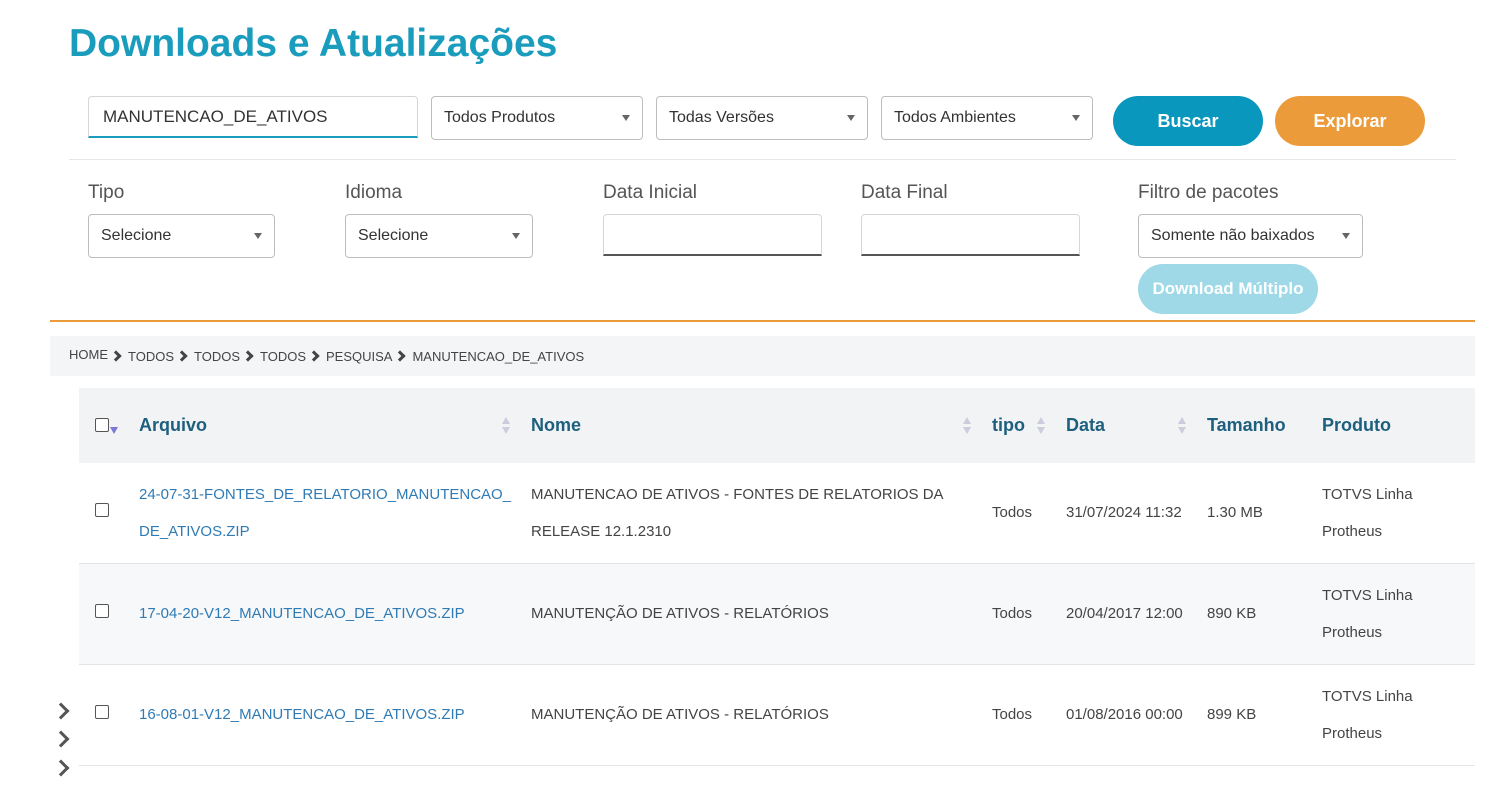  I want to click on data-inicial-label: Data Inicial, so click(650, 192).